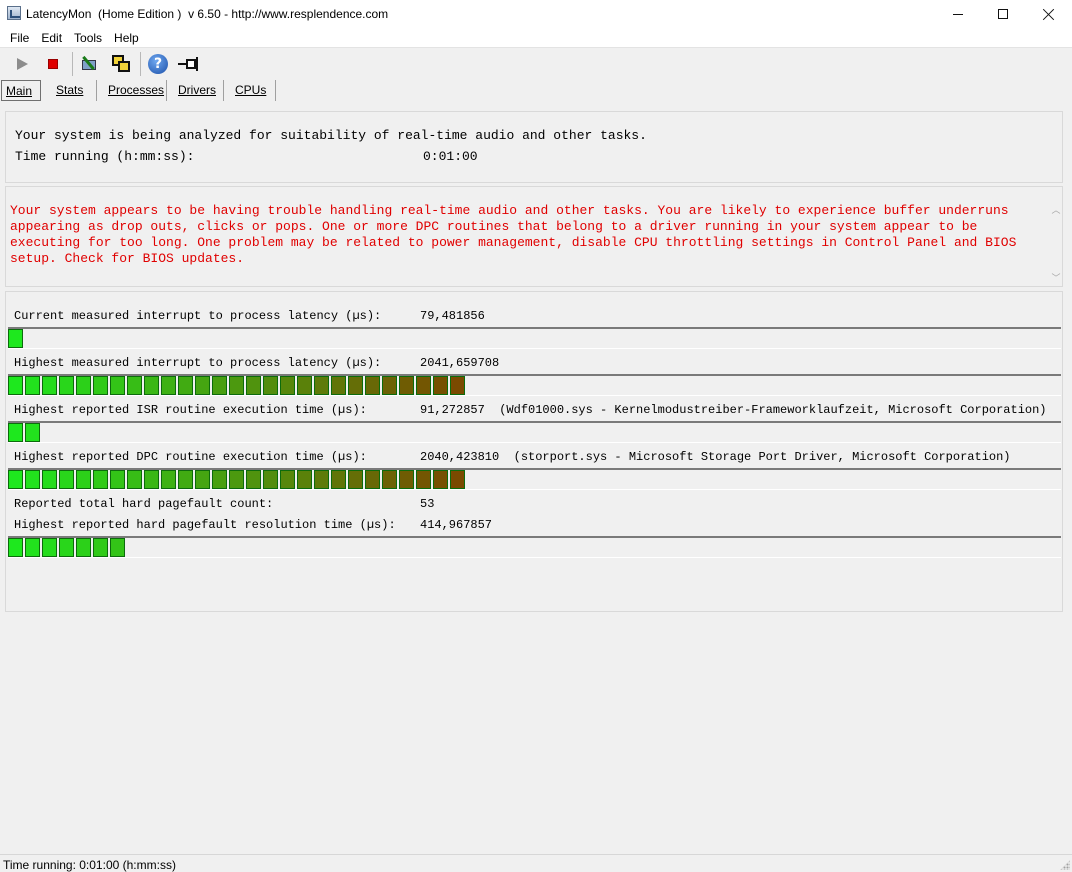 The width and height of the screenshot is (1072, 872). Describe the element at coordinates (536, 863) in the screenshot. I see `status-bar: Time running: 0:01:00 (h:mm:ss)` at that location.